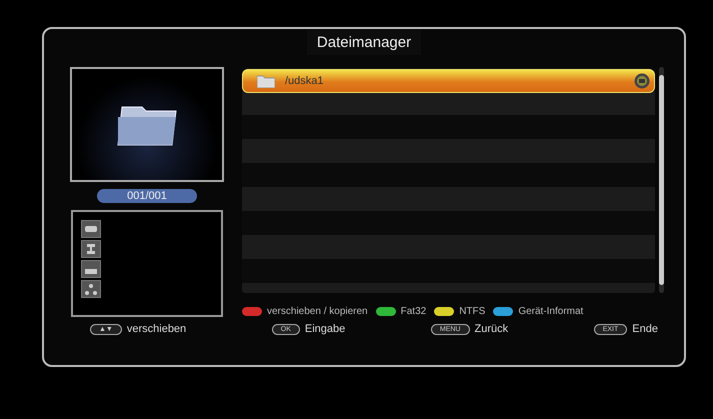 This screenshot has width=713, height=419. I want to click on color-key-label: verschieben / kopieren, so click(317, 311).